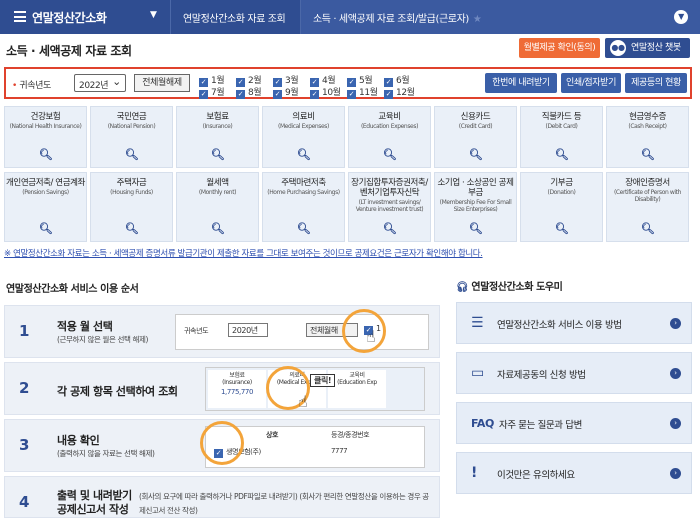 The image size is (700, 518). Describe the element at coordinates (399, 92) in the screenshot. I see `month-checkbox-12: ✓ 12월` at that location.